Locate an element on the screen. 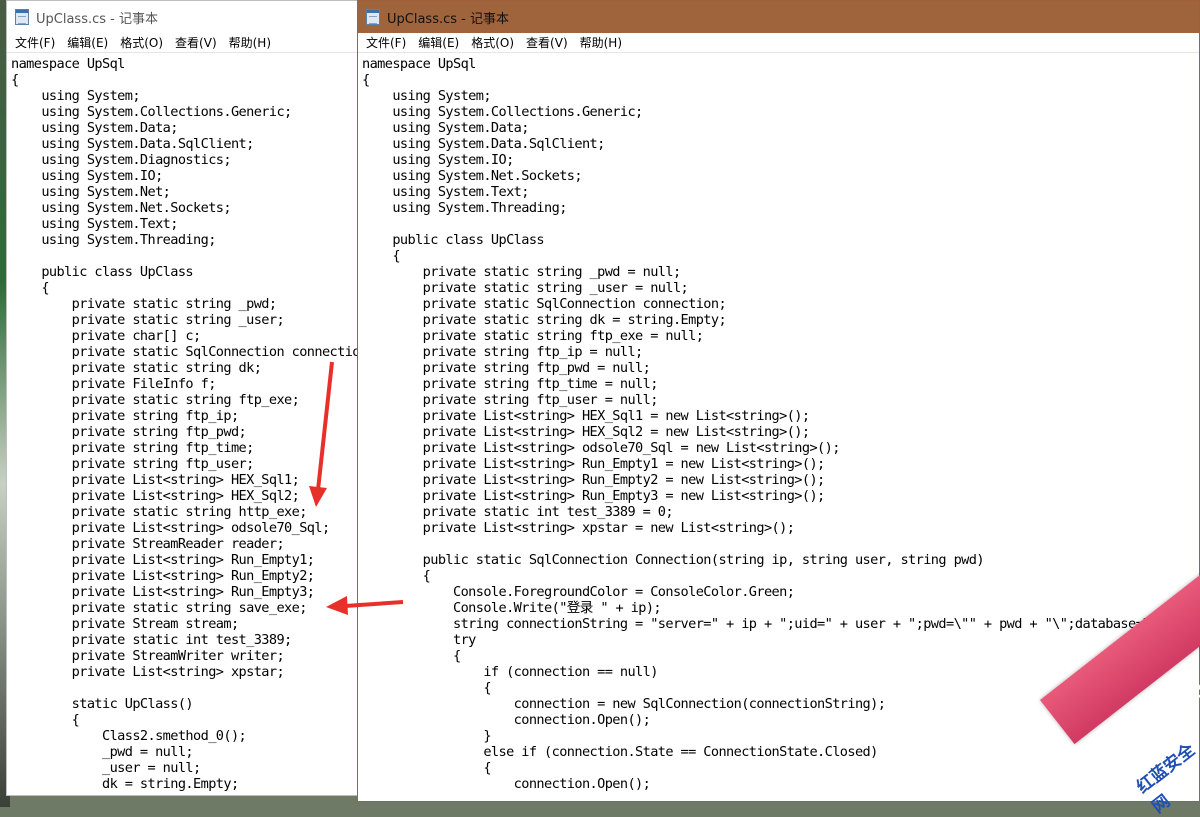 Image resolution: width=1200 pixels, height=817 pixels. code-line: private static string _pwd = null; is located at coordinates (521, 272).